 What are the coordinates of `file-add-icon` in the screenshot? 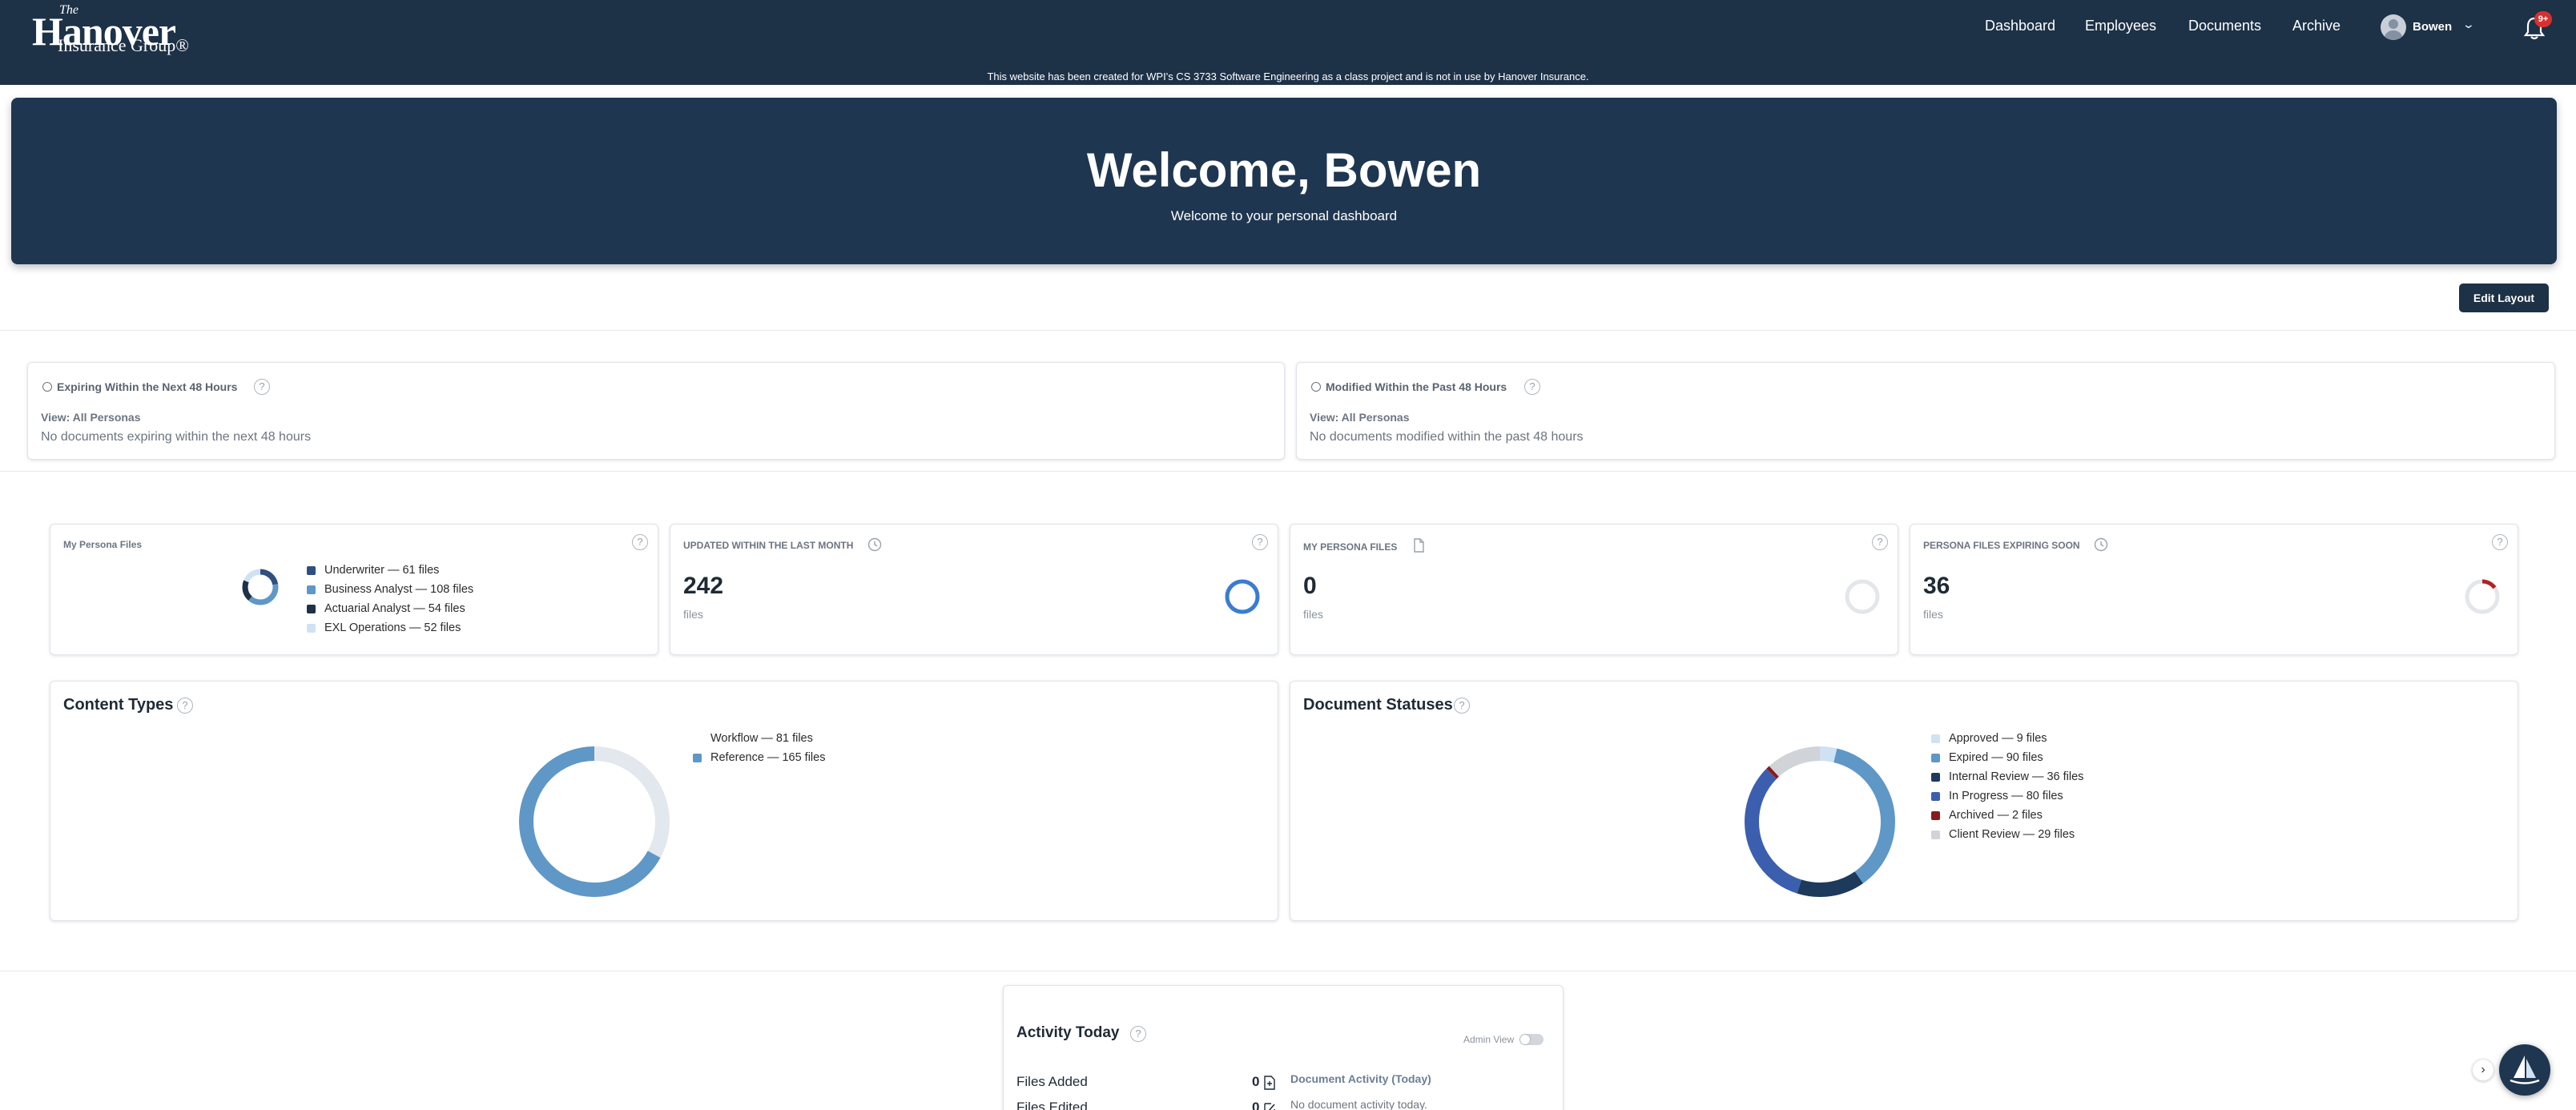 It's located at (1269, 1083).